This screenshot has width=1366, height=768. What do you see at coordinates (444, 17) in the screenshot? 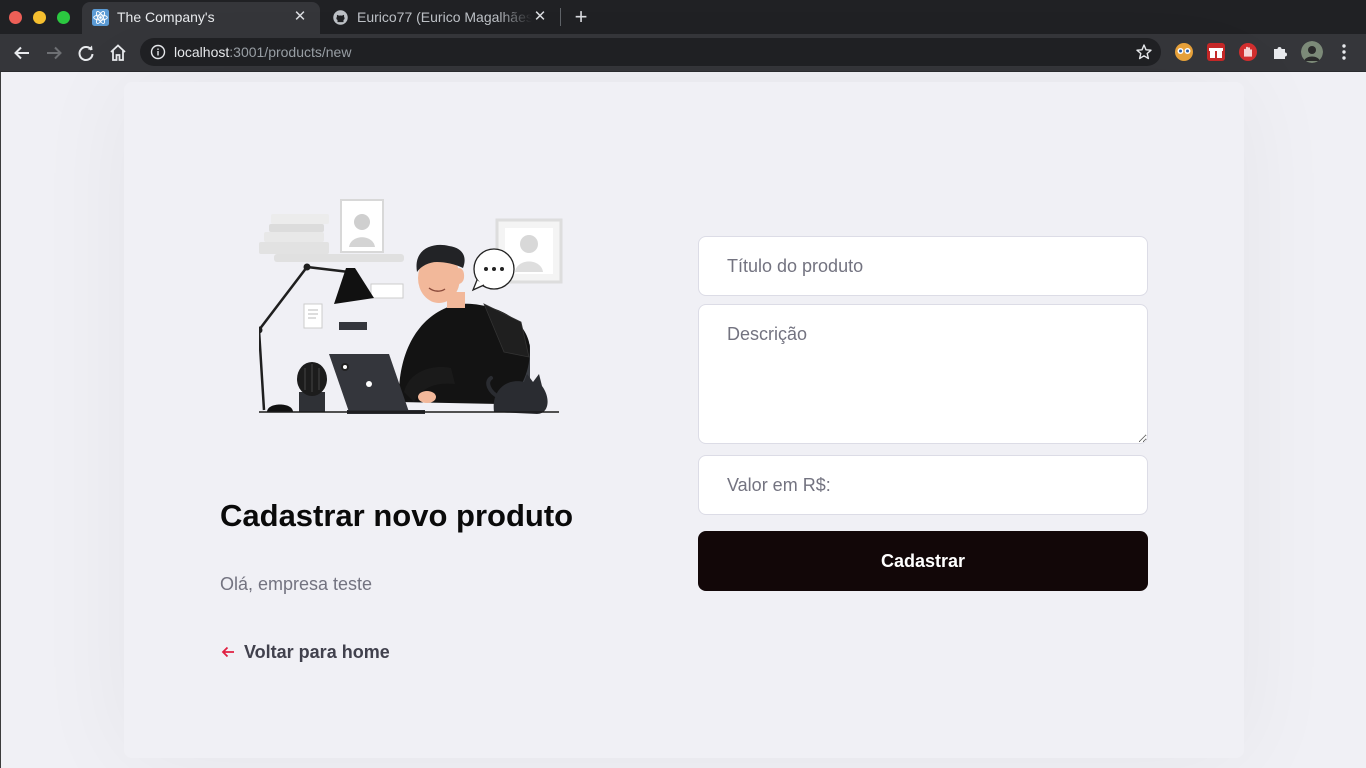
I see `tab-title: Eurico77 (Eurico Magalhães` at bounding box center [444, 17].